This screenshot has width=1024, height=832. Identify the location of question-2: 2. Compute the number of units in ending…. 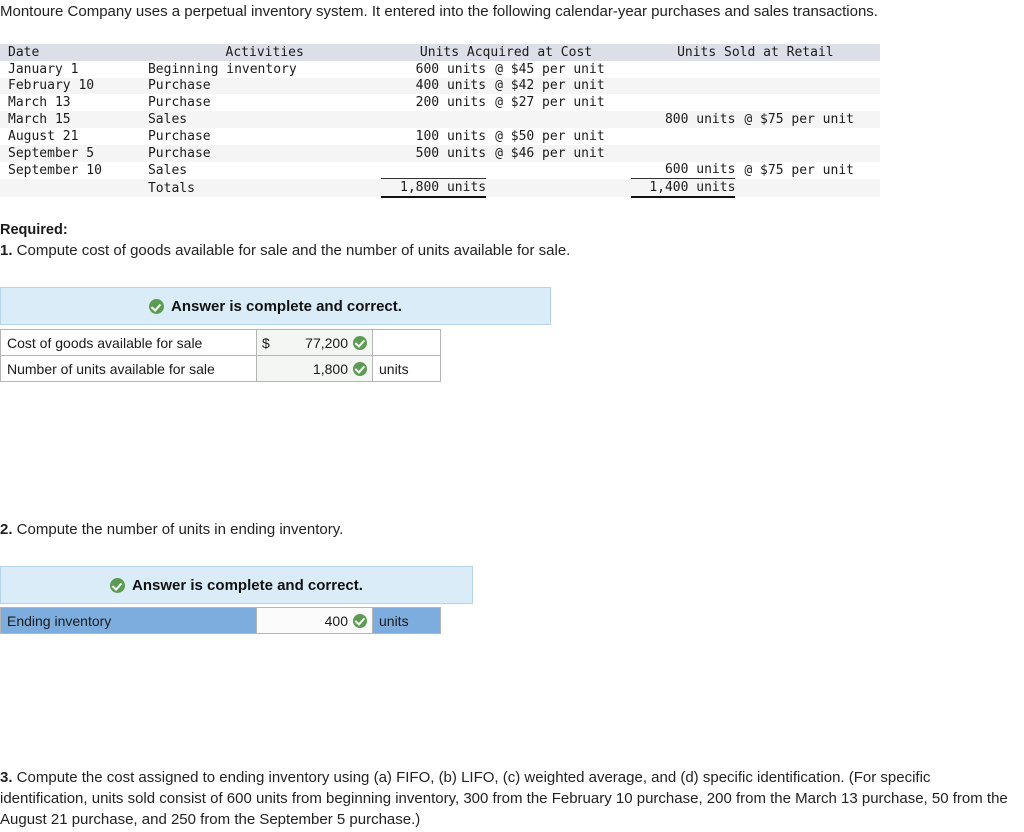
(171, 529).